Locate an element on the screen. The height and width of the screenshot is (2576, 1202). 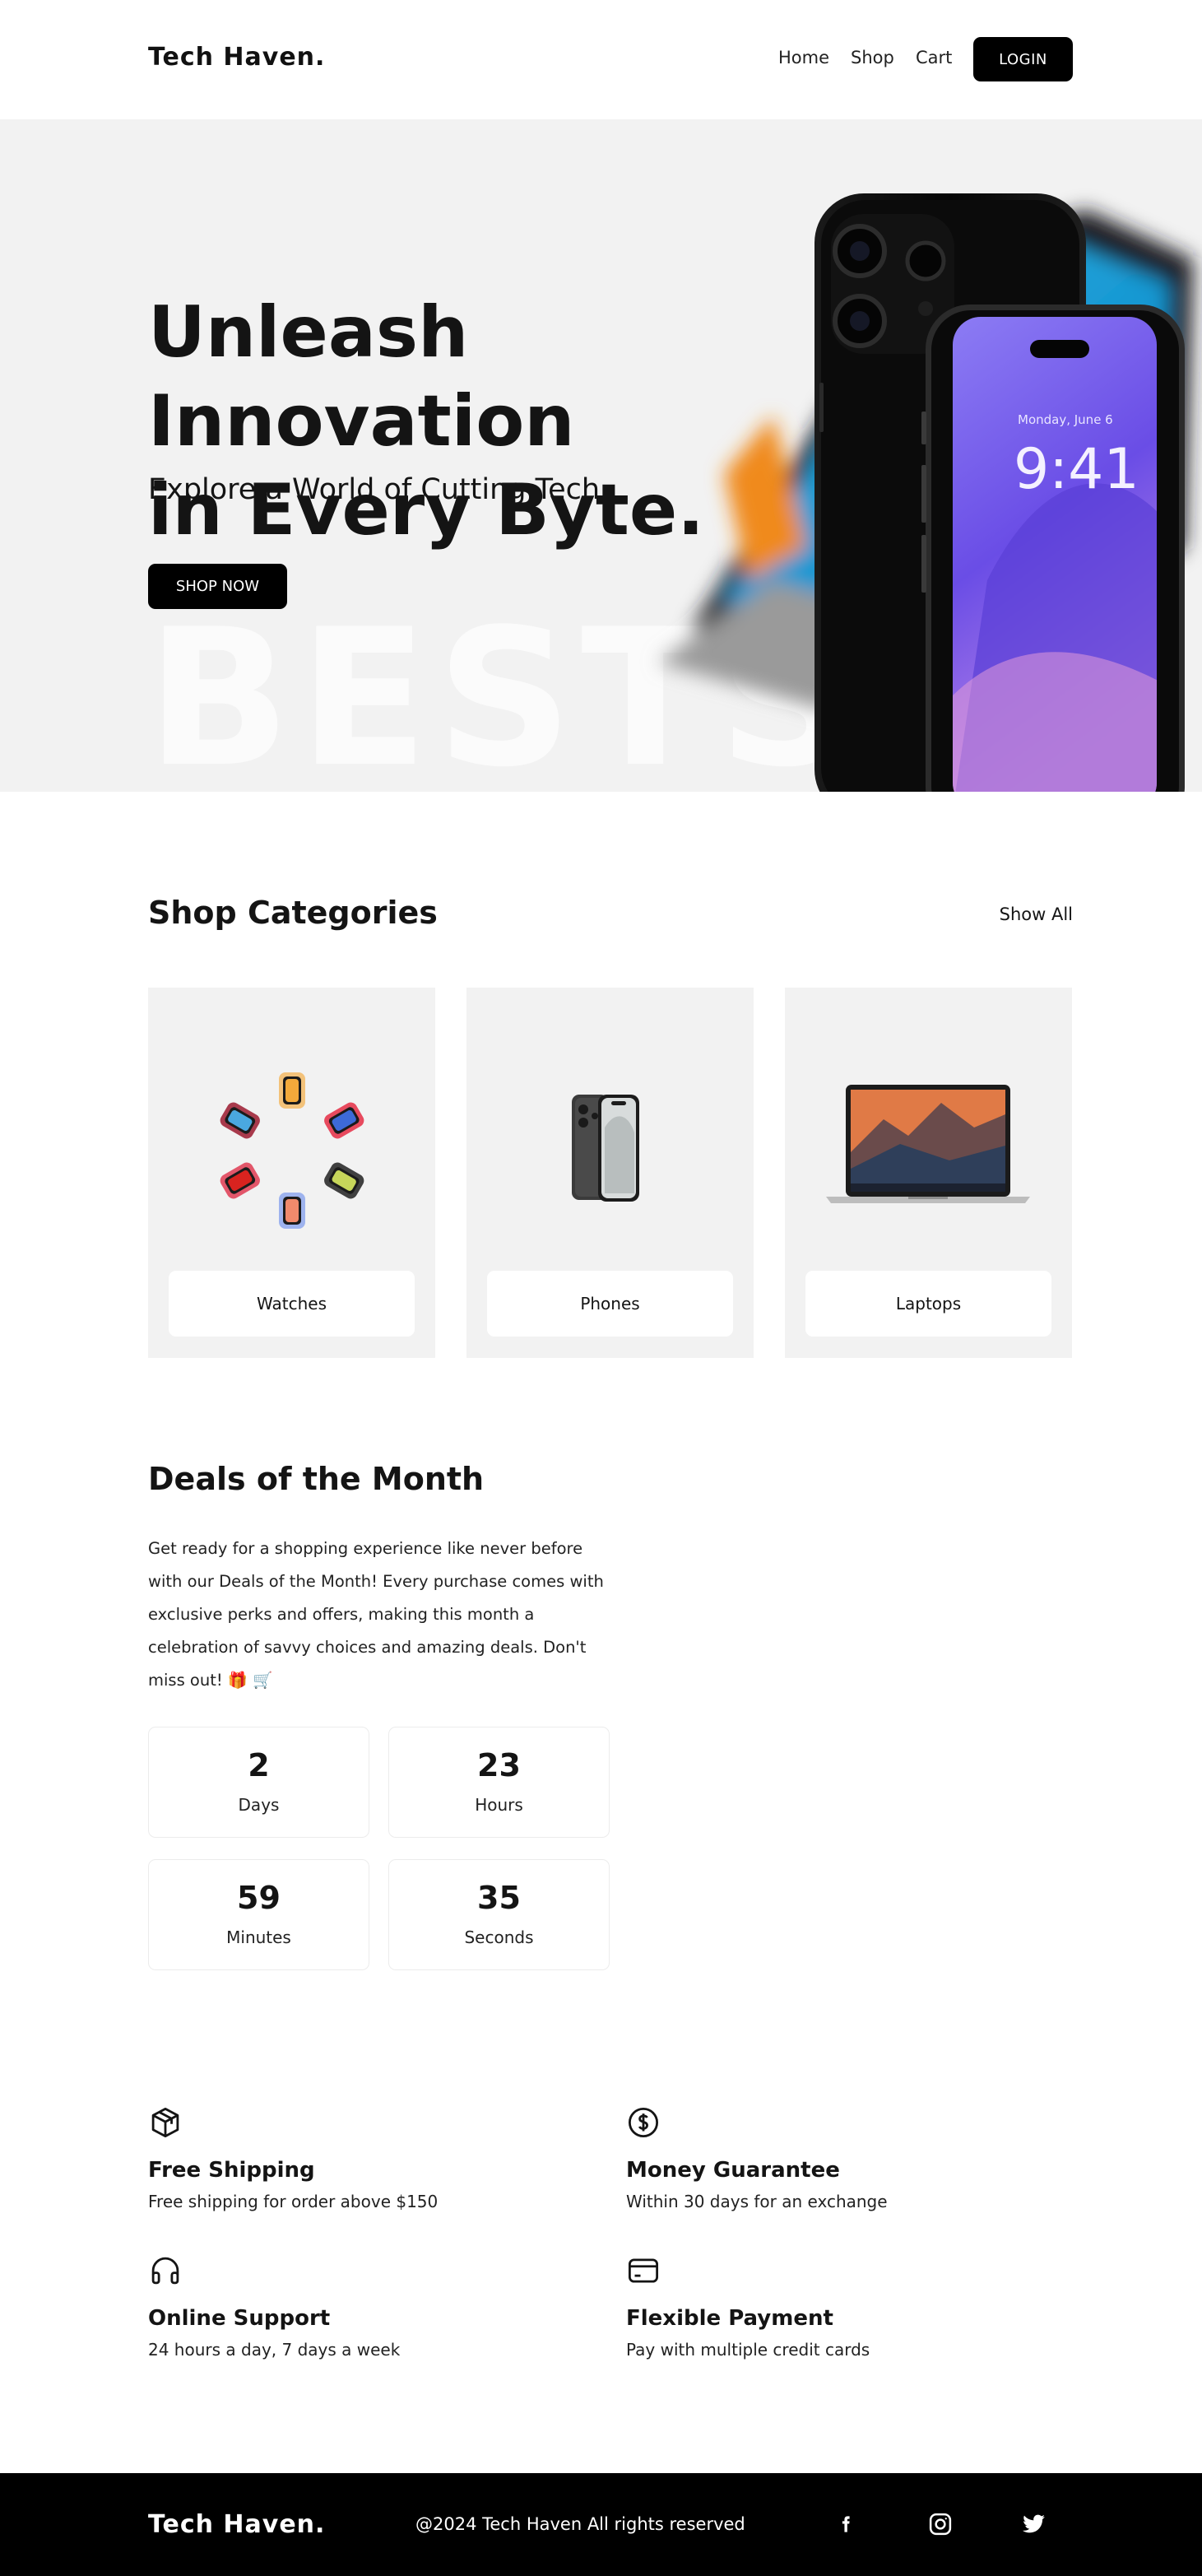
nav-shop: Shop is located at coordinates (872, 57).